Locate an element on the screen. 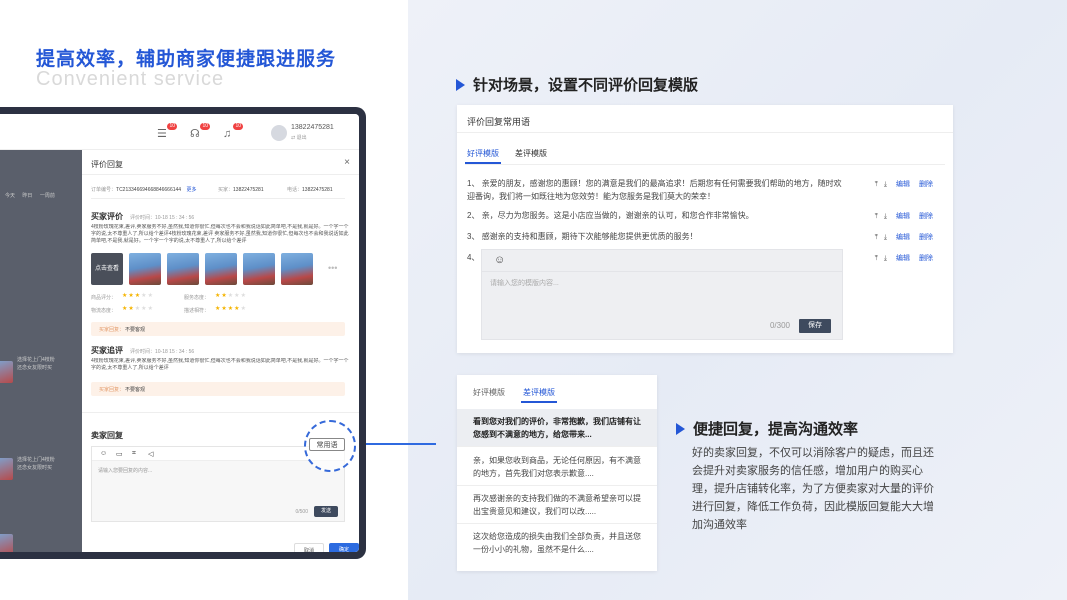  list-item-text: 选择花上门4枝粉 is located at coordinates (36, 360).